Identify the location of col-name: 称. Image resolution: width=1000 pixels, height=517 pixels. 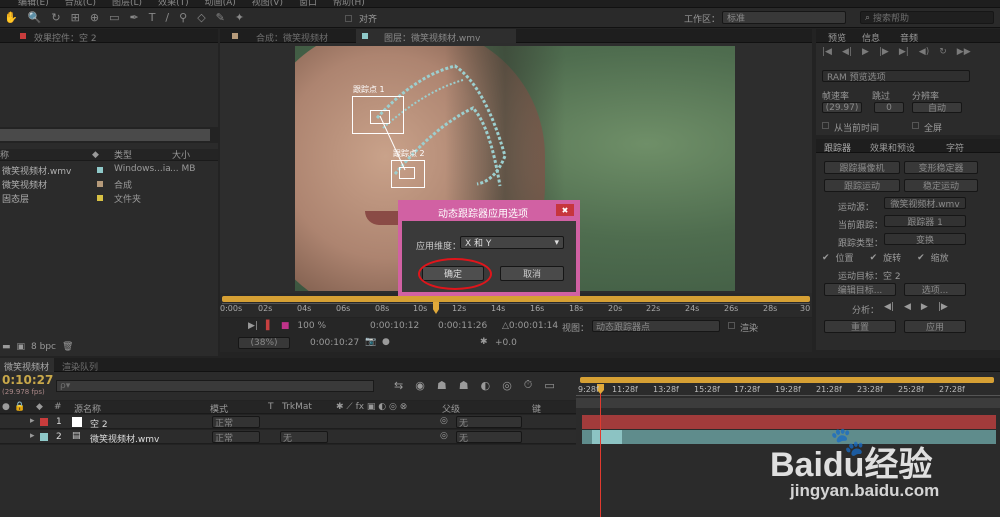
(4, 154).